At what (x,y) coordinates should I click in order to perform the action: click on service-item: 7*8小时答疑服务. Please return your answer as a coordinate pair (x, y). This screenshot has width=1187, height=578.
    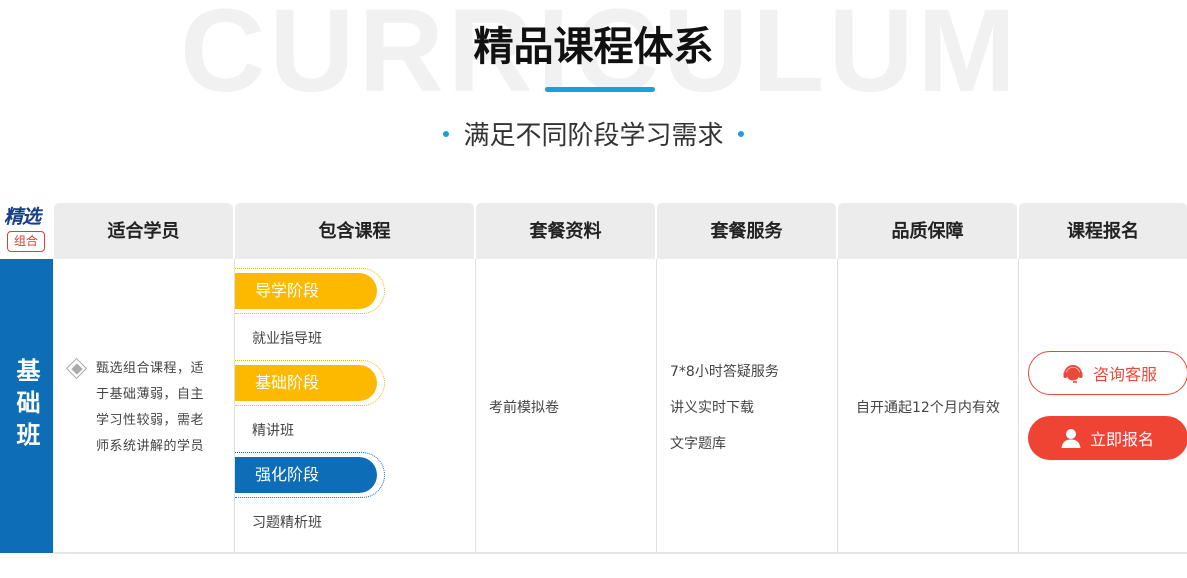
    Looking at the image, I should click on (724, 372).